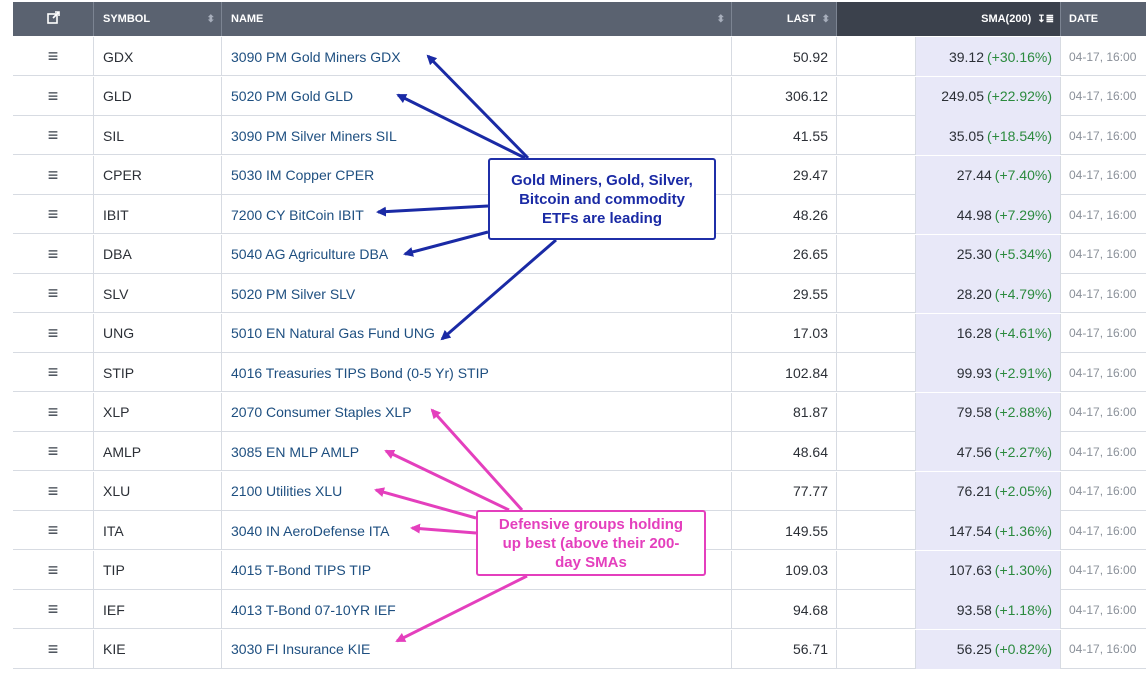 The image size is (1146, 675). Describe the element at coordinates (297, 215) in the screenshot. I see `name-link: 7200 CY BitCoin IBIT` at that location.